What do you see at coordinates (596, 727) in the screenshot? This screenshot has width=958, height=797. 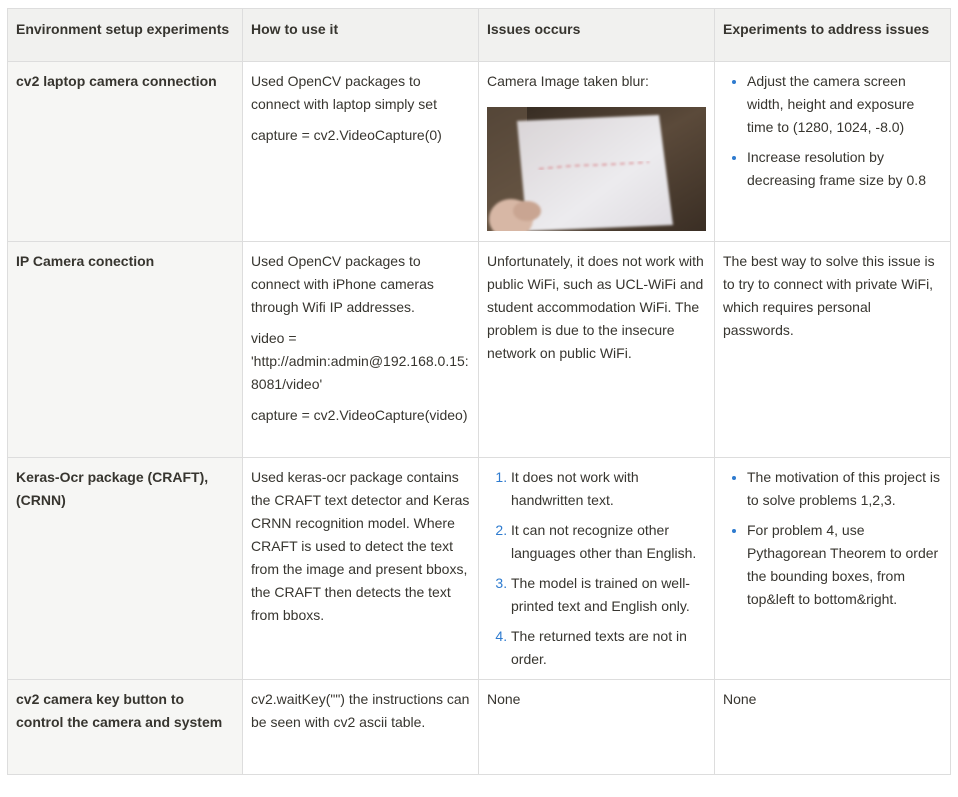 I see `table-cell-issues: None` at bounding box center [596, 727].